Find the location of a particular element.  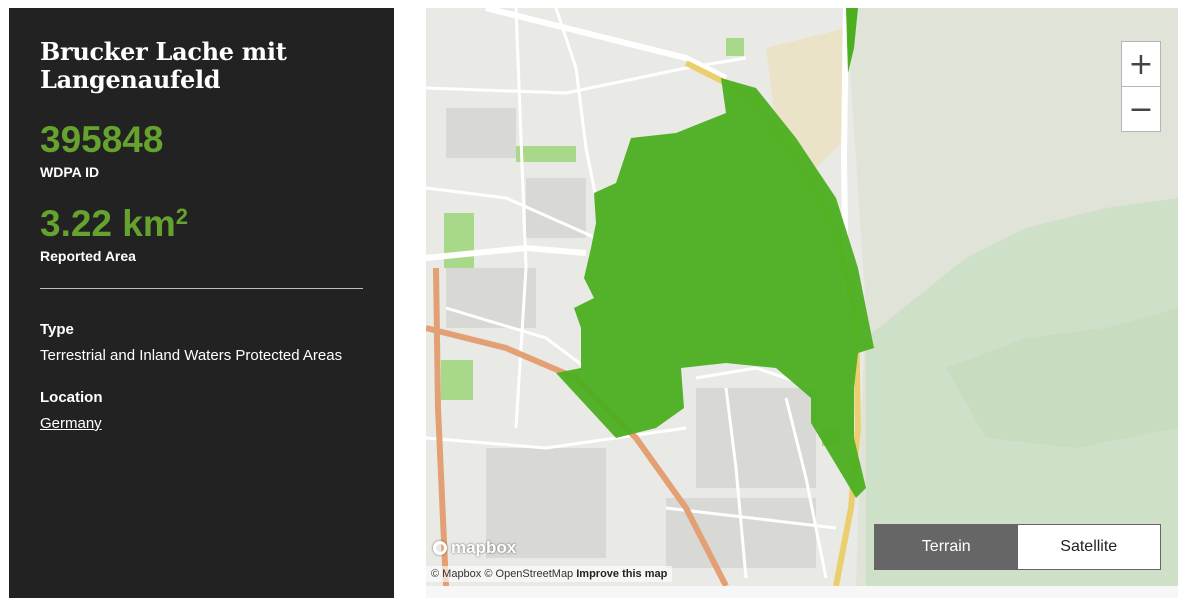

area-superscript: 2 is located at coordinates (182, 216).